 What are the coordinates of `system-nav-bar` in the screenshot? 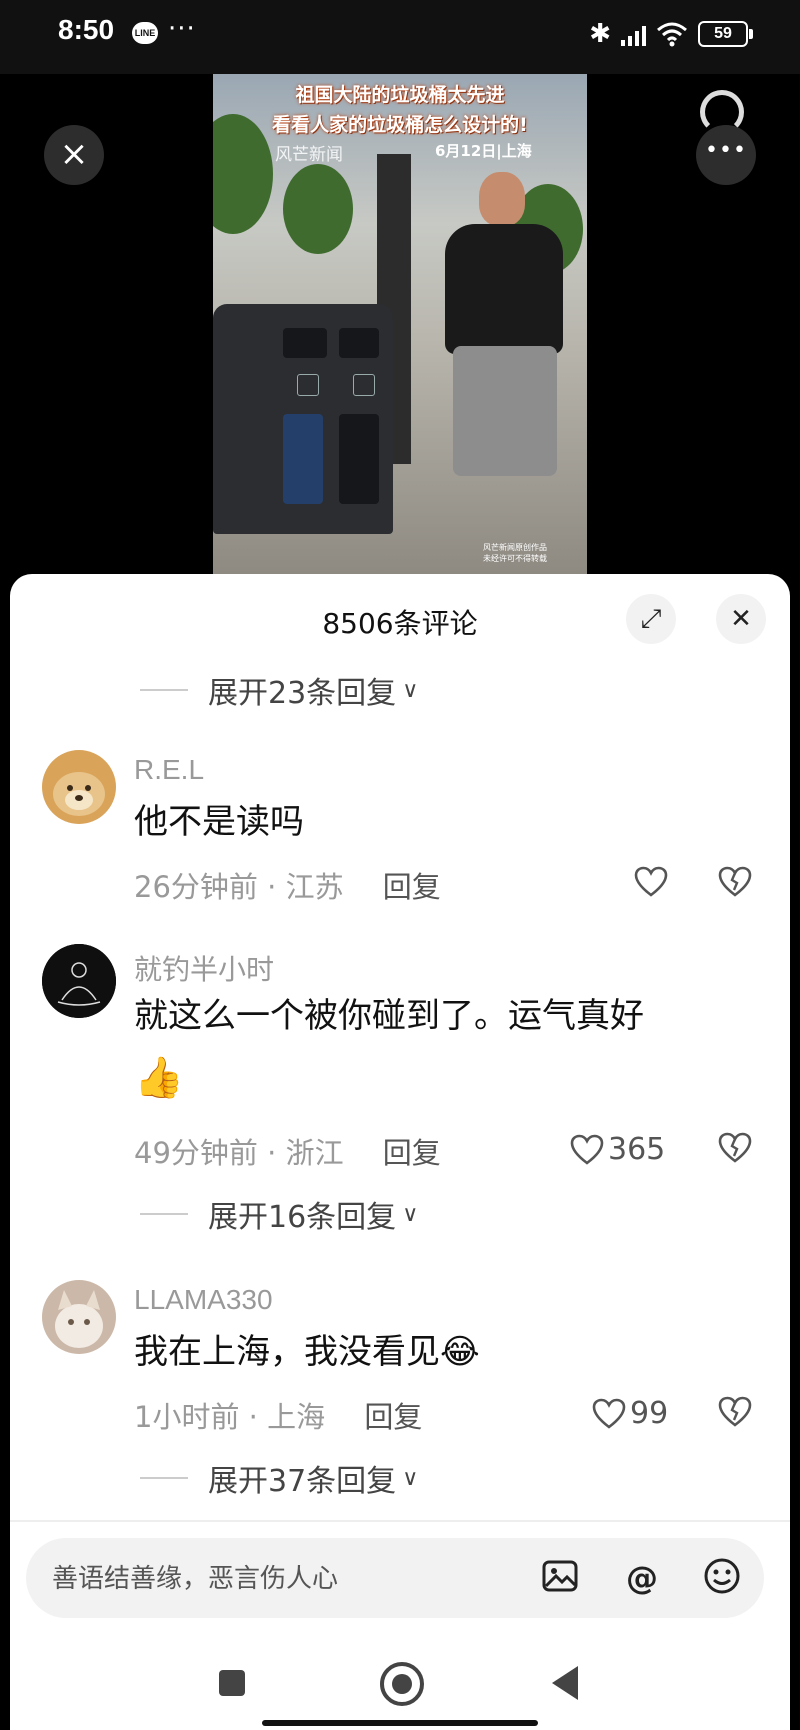 It's located at (400, 1685).